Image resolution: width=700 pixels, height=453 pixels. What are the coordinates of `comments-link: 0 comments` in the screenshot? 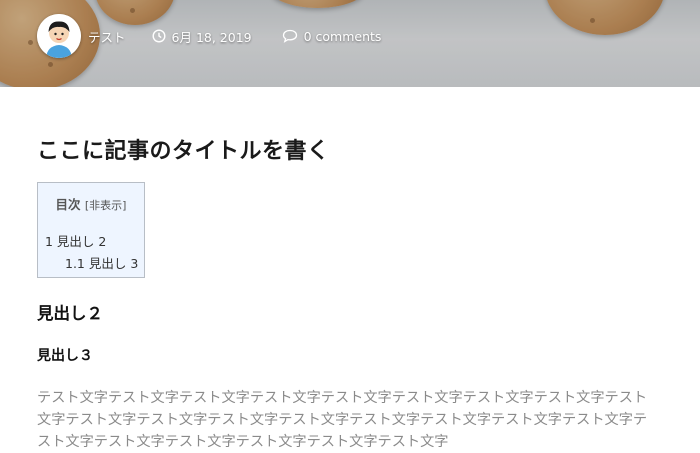 It's located at (332, 36).